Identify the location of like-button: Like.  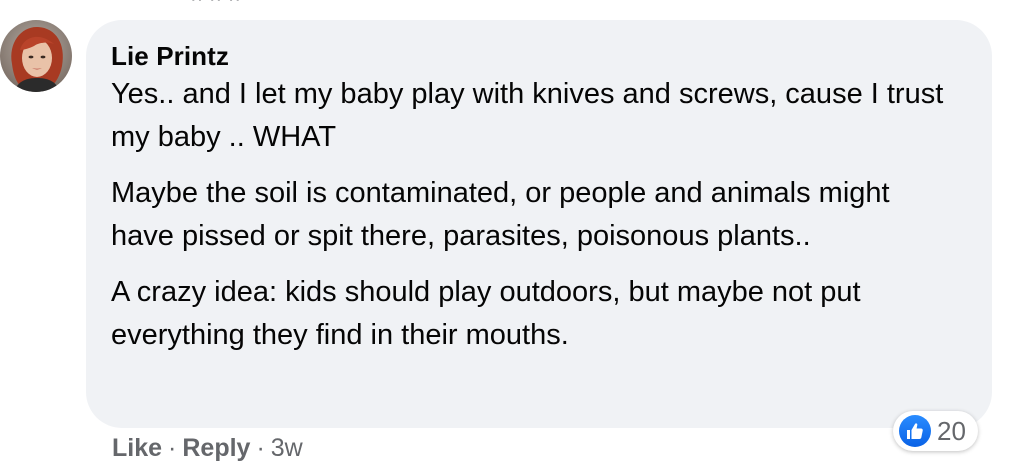
(137, 448).